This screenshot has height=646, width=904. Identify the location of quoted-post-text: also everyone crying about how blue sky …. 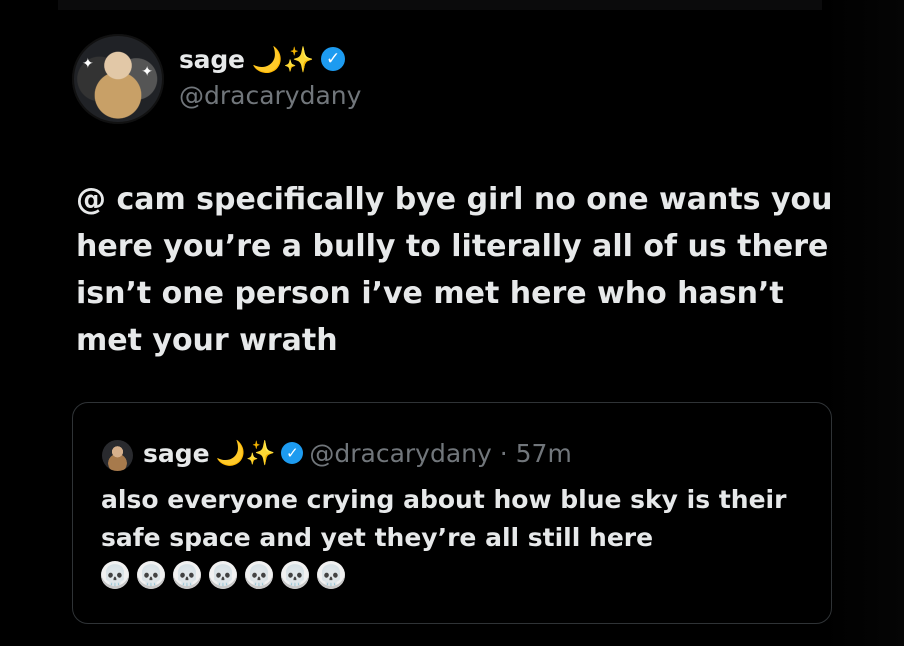
(444, 518).